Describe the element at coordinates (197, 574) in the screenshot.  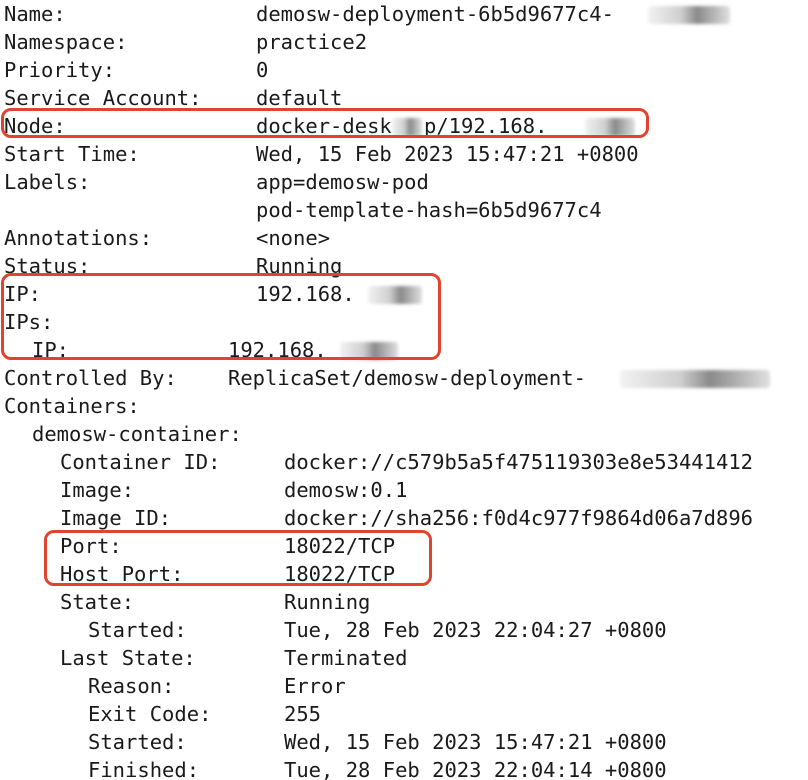
I see `row-host-port: Host Port: 18022/TCP` at that location.